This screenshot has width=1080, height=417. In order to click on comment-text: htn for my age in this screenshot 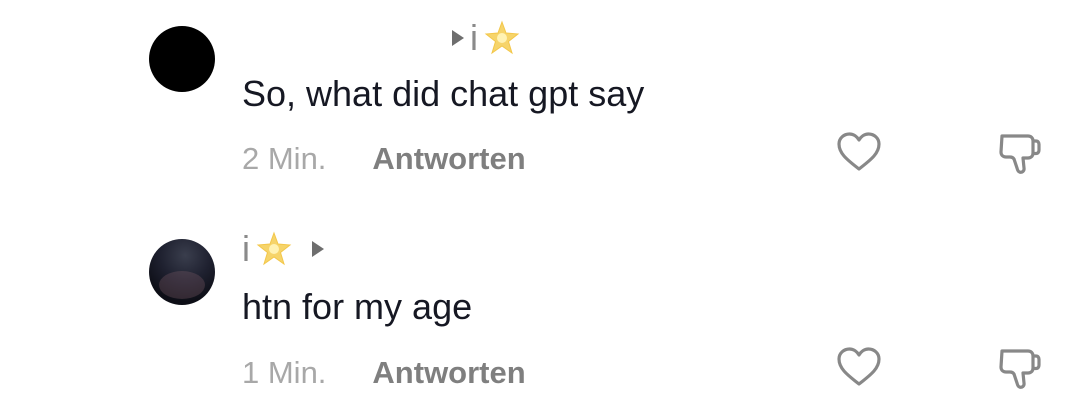, I will do `click(357, 306)`.